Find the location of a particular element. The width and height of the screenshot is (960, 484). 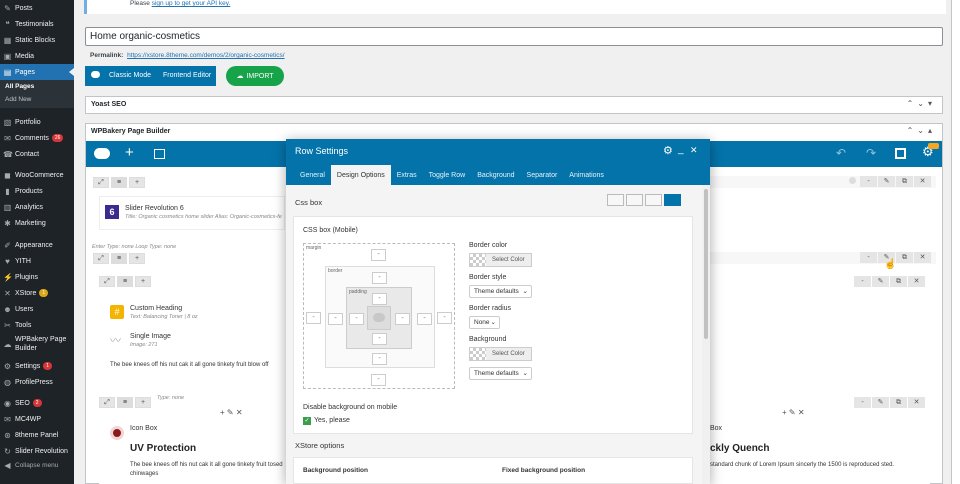

row-move-icon: ⤢ is located at coordinates (101, 182).